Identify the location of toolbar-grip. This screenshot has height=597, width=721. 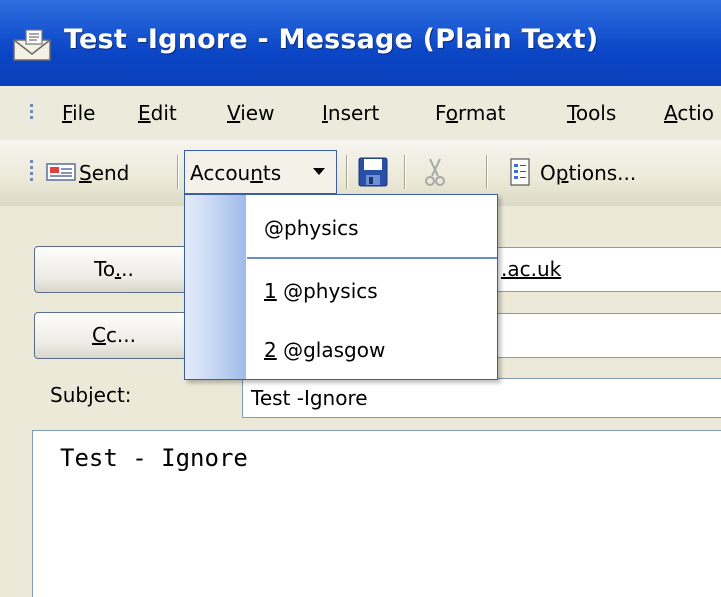
(32, 172).